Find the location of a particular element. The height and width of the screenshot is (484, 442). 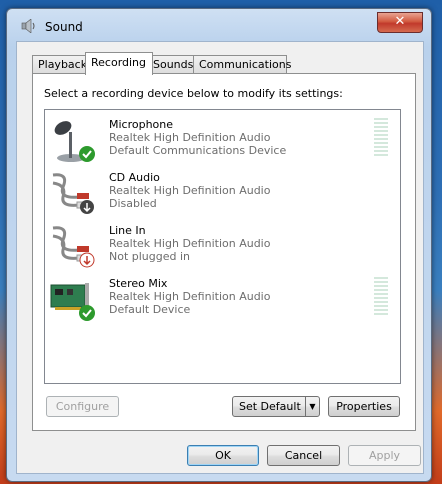

cancel-button: Cancel is located at coordinates (303, 455).